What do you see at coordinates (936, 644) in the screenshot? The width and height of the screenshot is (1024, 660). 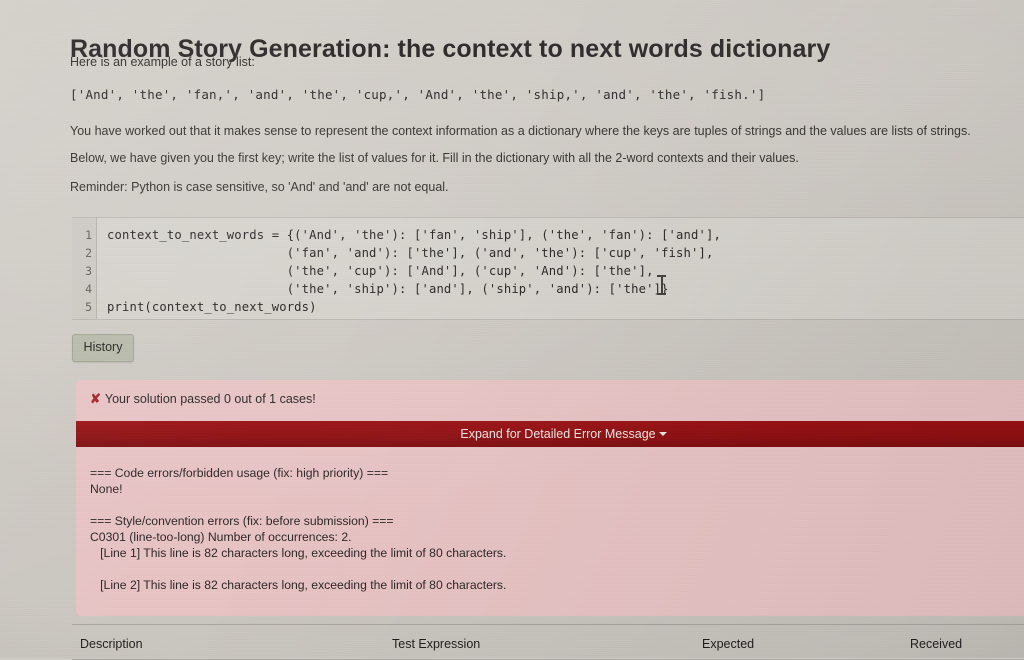 I see `column-header-received: Received` at bounding box center [936, 644].